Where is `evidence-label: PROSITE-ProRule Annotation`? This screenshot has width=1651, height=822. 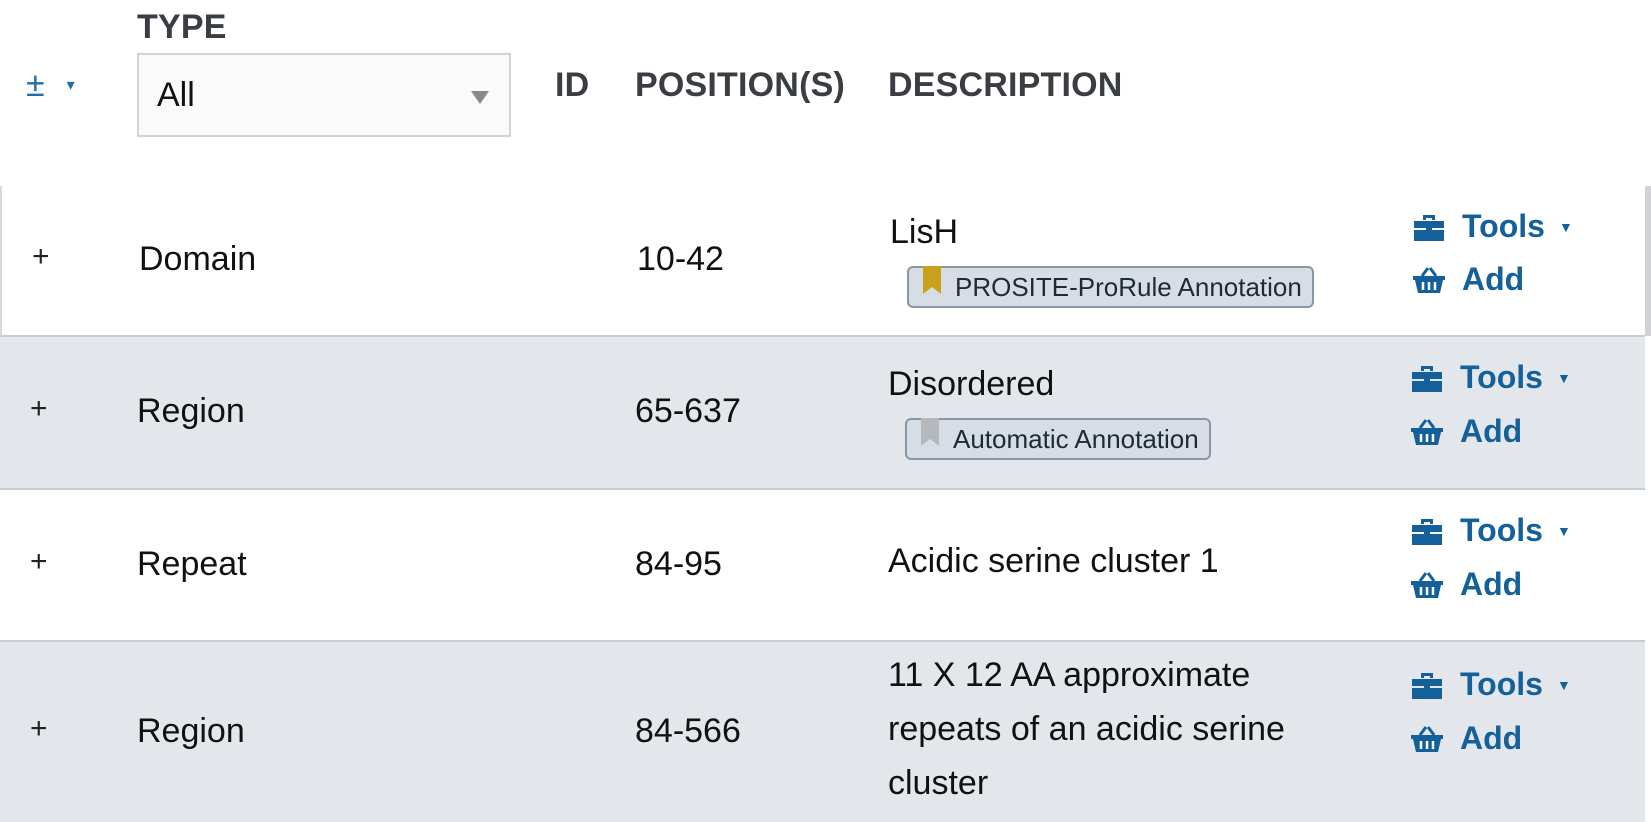
evidence-label: PROSITE-ProRule Annotation is located at coordinates (1128, 286).